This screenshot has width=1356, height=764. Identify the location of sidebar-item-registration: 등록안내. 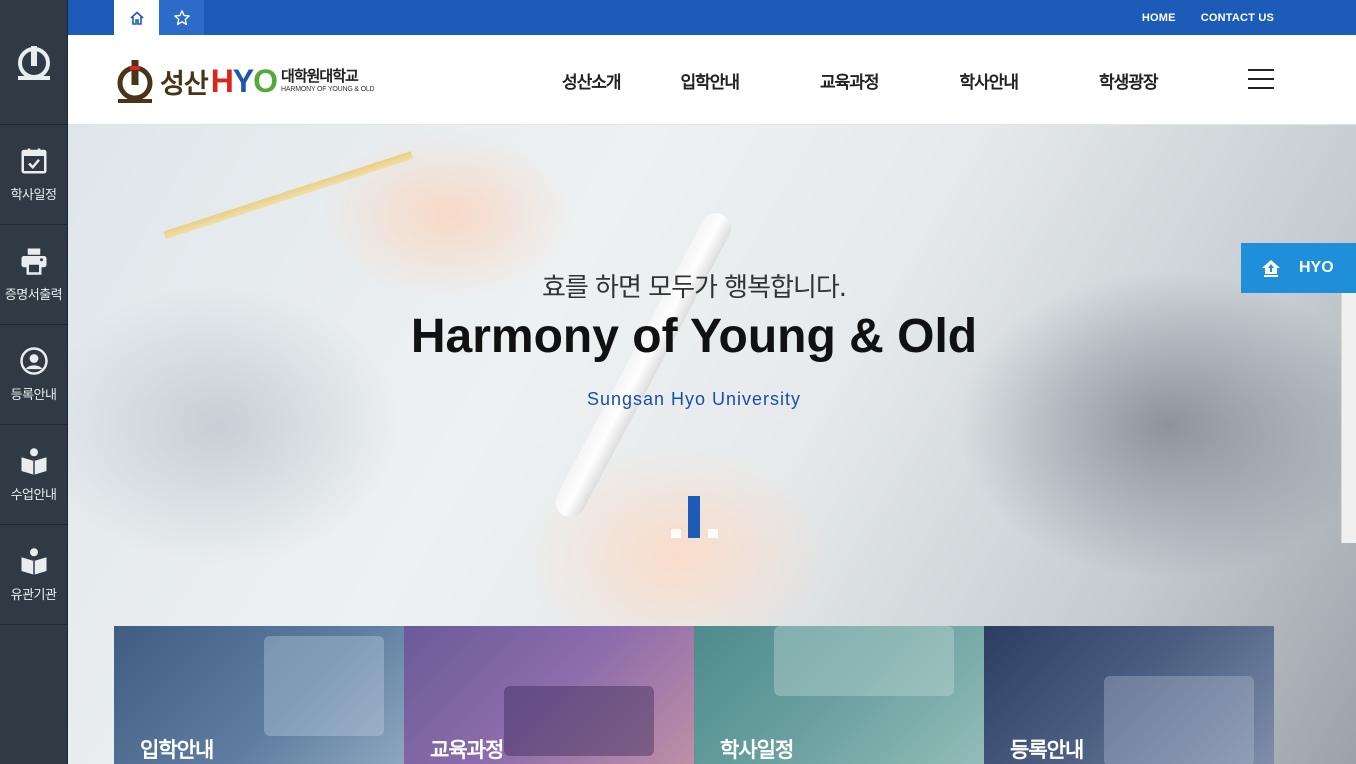
(33, 375).